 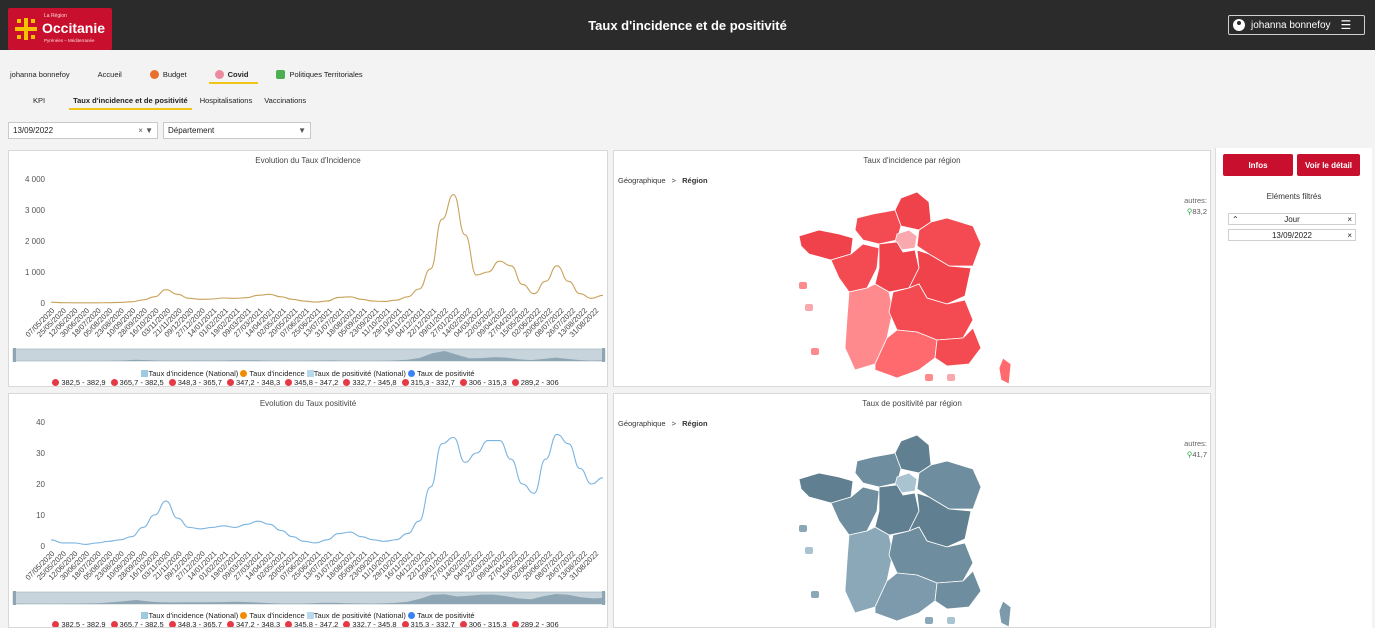 I want to click on voir-detail-button: Voir le détail, so click(x=1328, y=165).